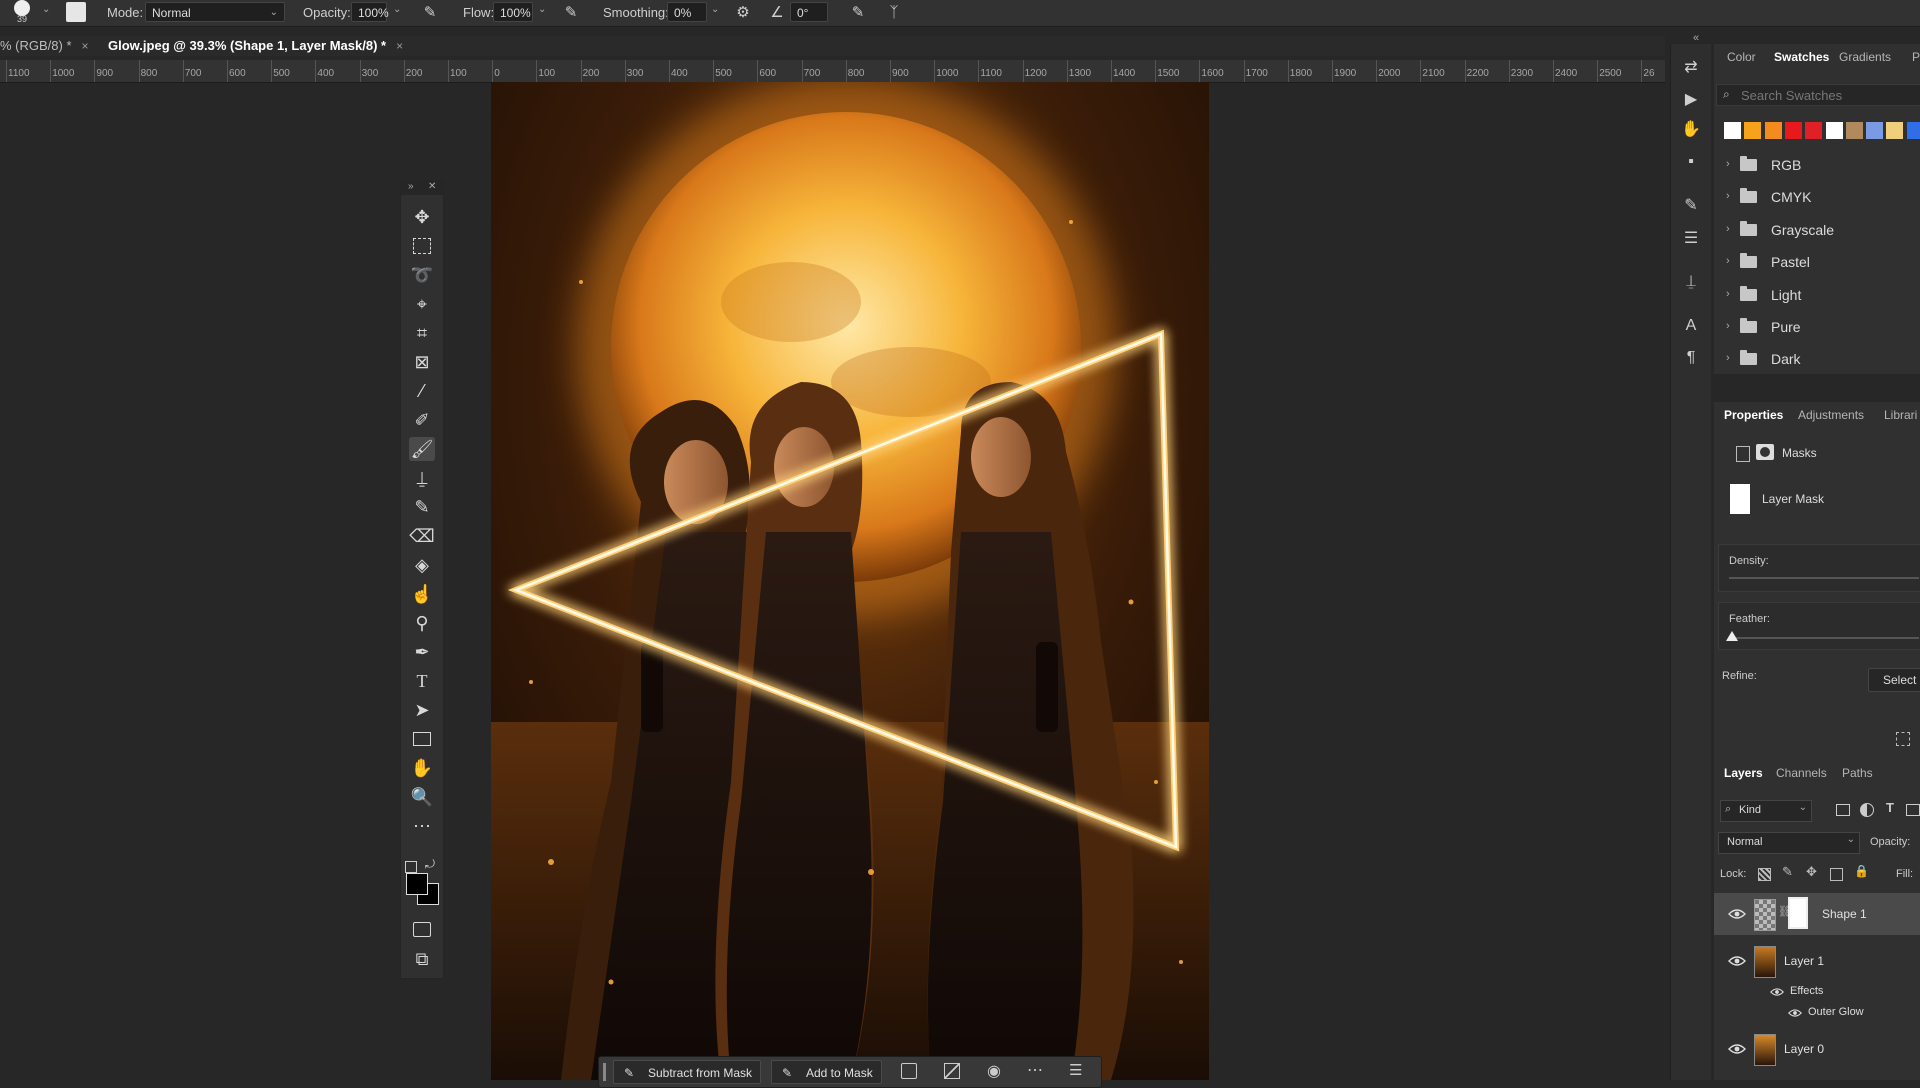 The width and height of the screenshot is (1920, 1088). Describe the element at coordinates (1916, 57) in the screenshot. I see `tab-patterns: Pa` at that location.